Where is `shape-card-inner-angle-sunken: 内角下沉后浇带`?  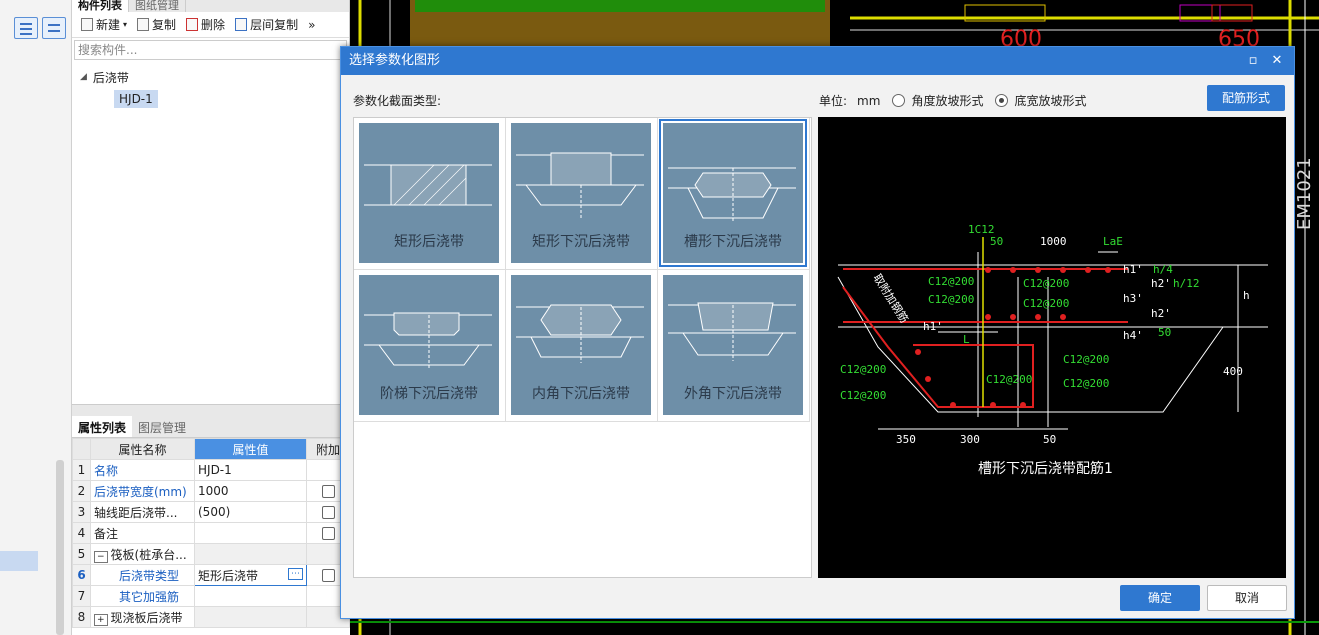
shape-card-inner-angle-sunken: 内角下沉后浇带 is located at coordinates (582, 346).